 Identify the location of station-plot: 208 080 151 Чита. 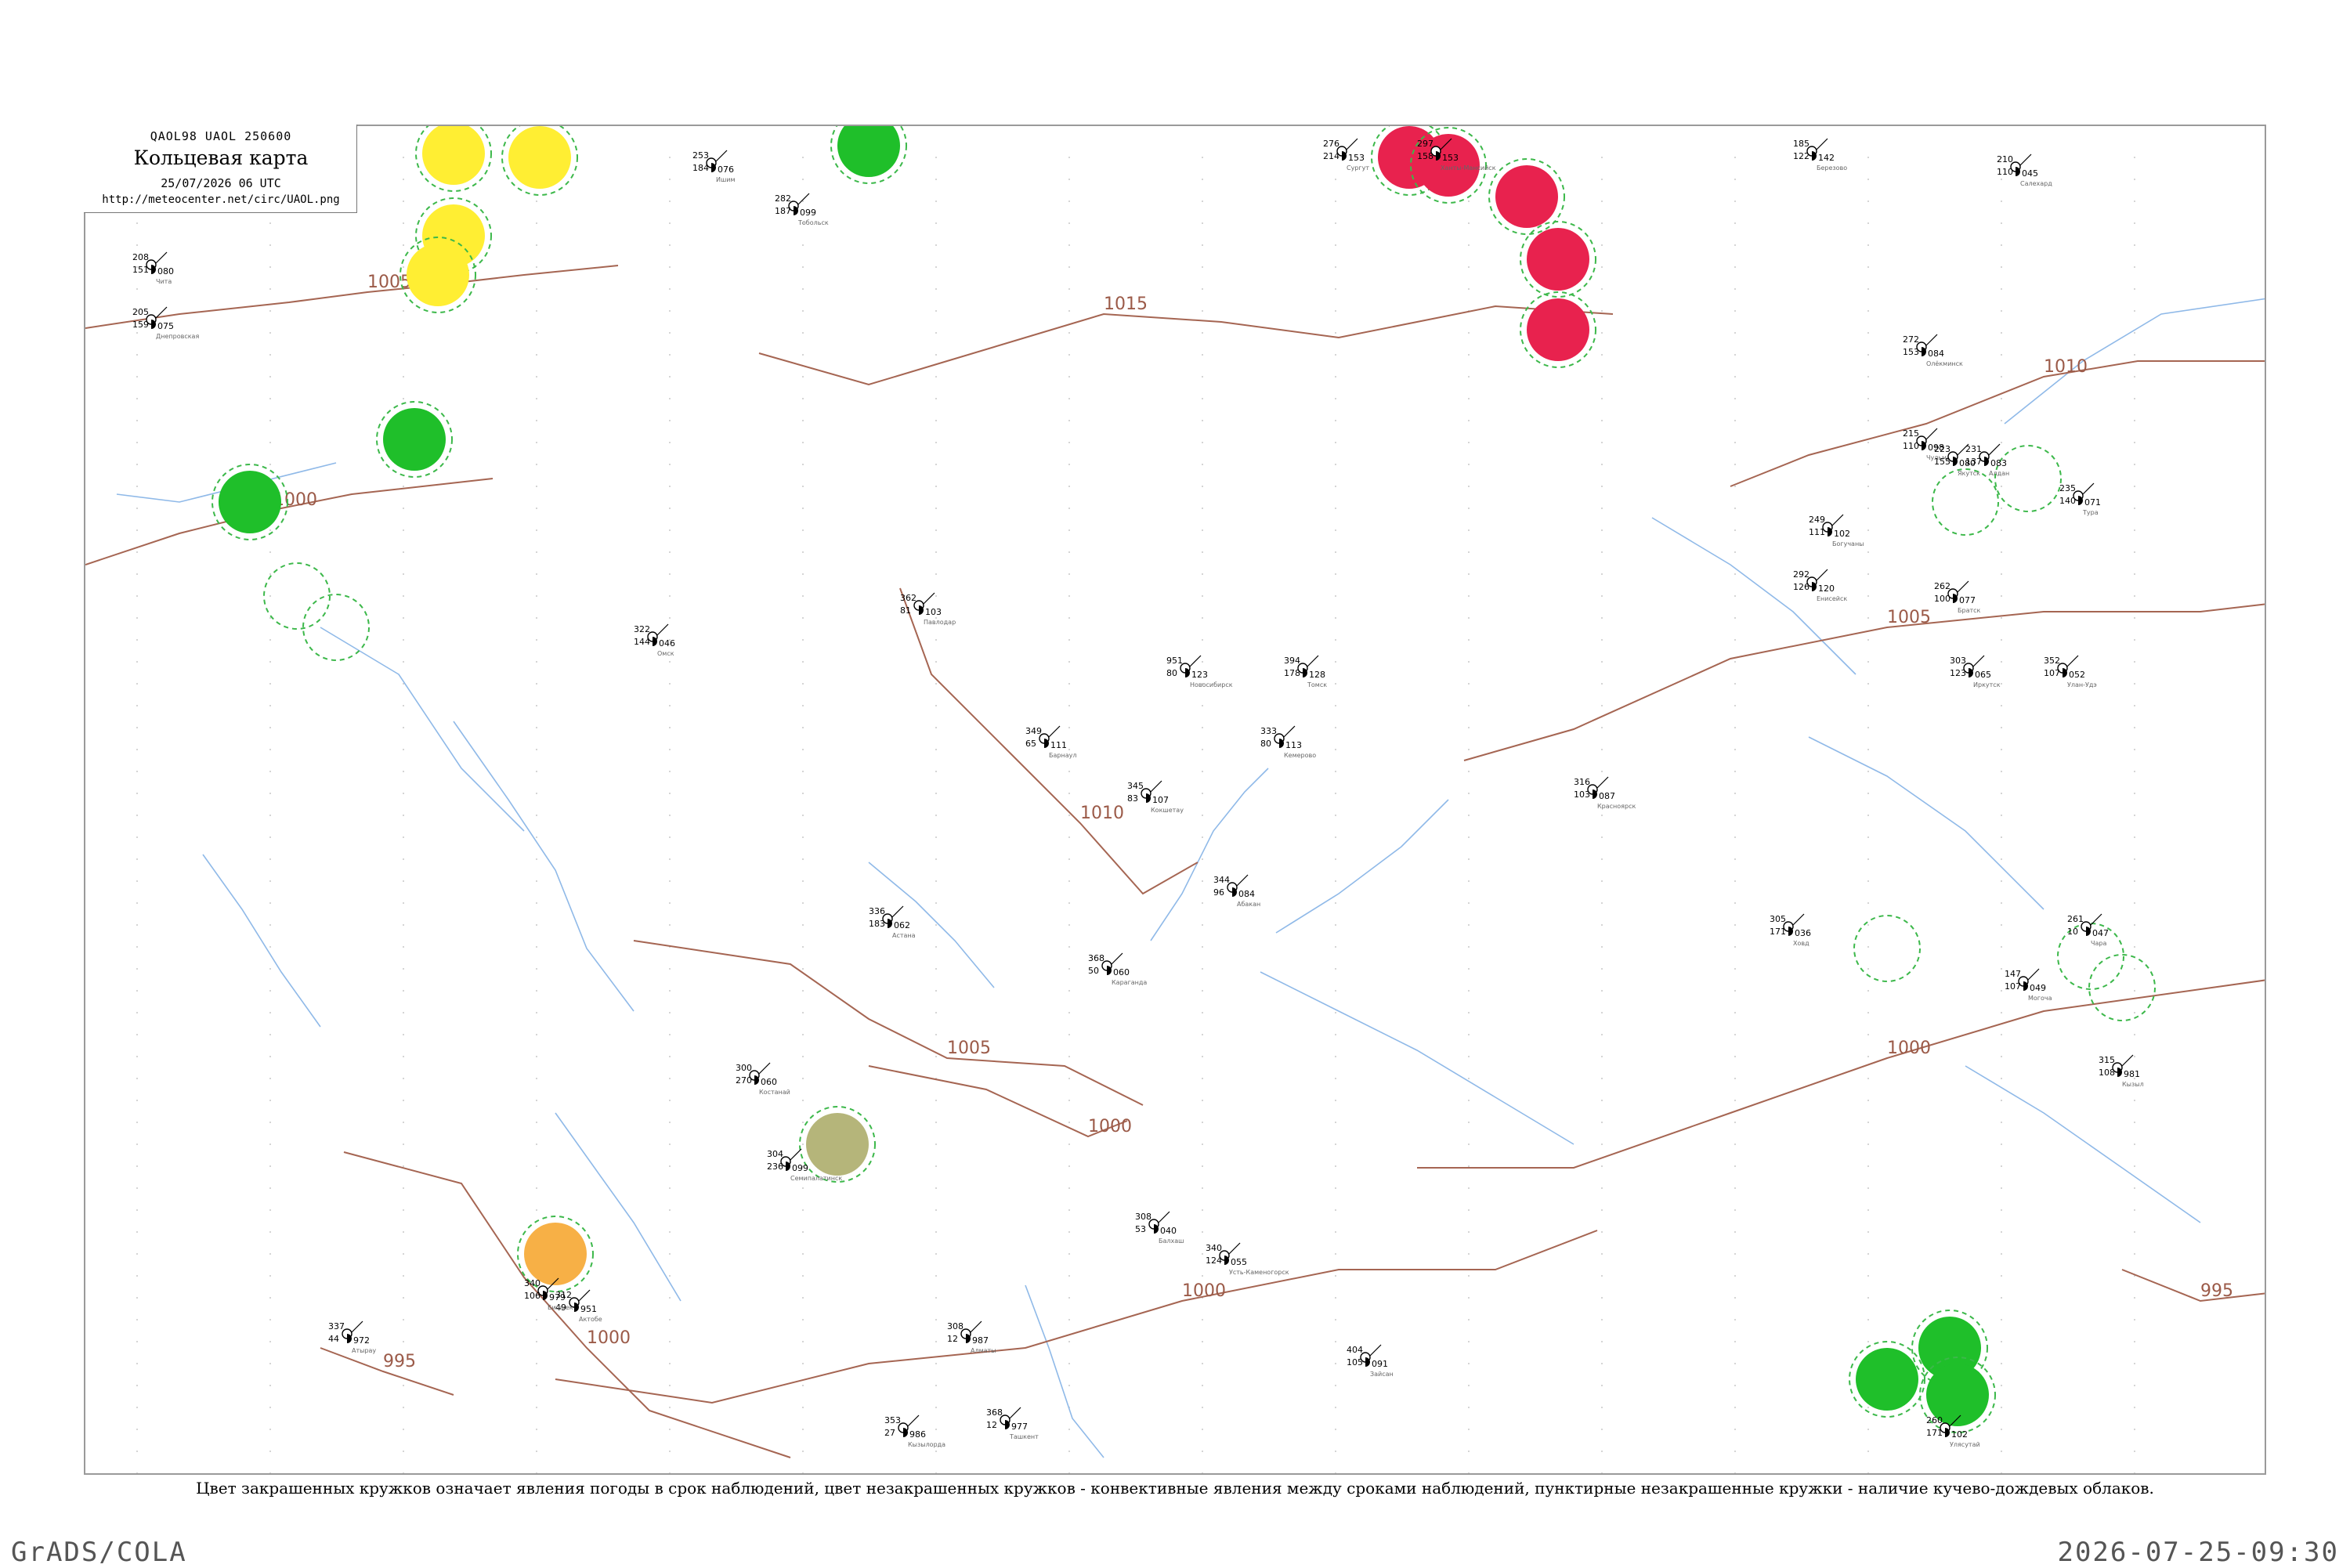
(153, 268).